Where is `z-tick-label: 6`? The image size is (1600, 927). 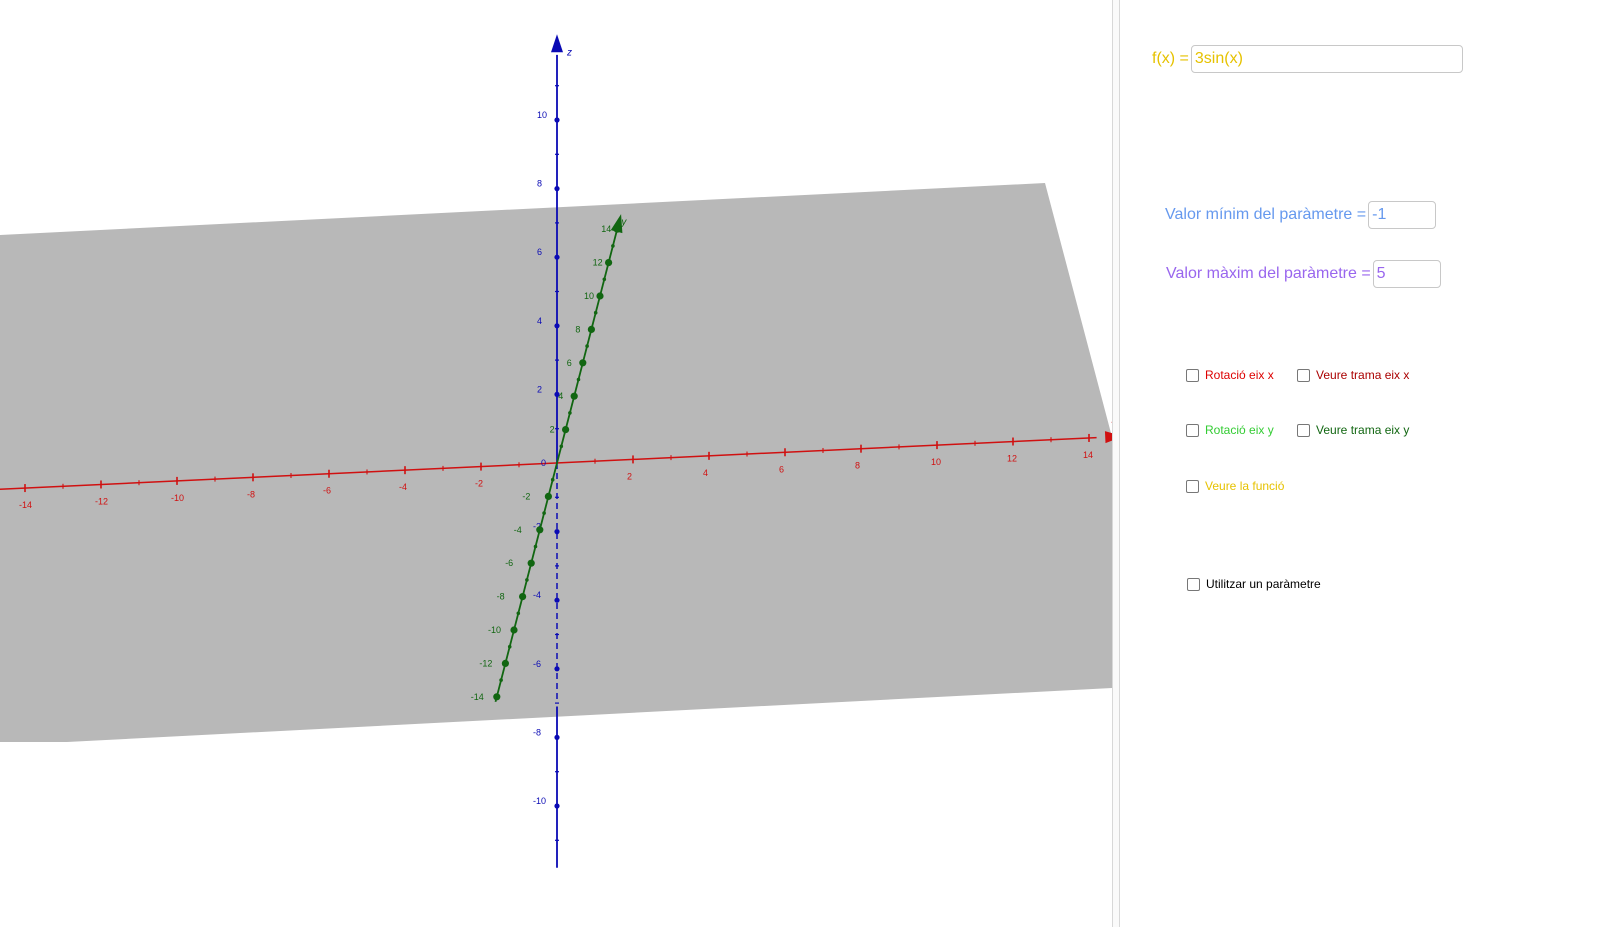
z-tick-label: 6 is located at coordinates (539, 252).